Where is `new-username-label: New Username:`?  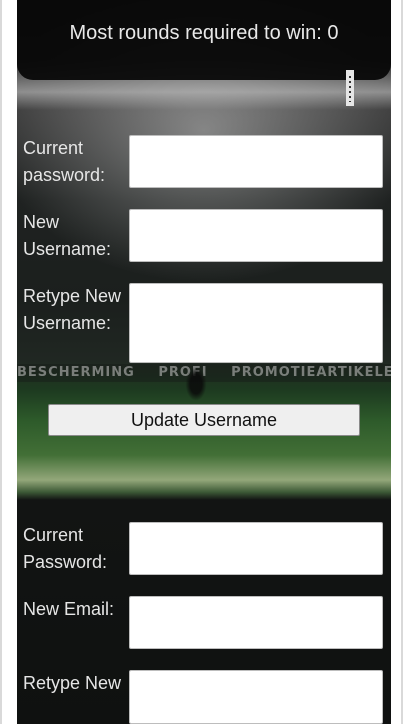
new-username-label: New Username: is located at coordinates (67, 235).